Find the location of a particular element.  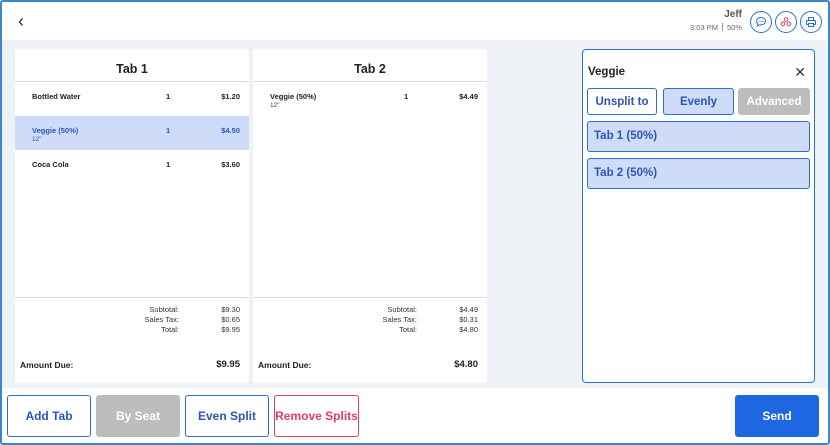

item-price: $4.50 is located at coordinates (230, 130).